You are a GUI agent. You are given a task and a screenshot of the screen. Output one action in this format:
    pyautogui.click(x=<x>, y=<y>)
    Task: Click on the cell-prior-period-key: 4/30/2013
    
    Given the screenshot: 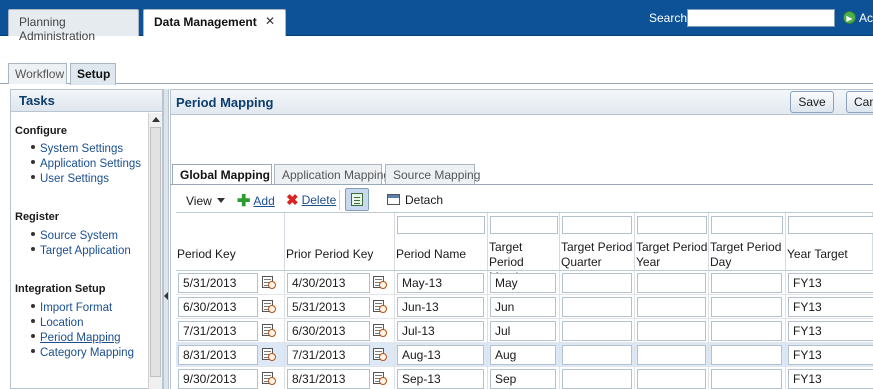 What is the action you would take?
    pyautogui.click(x=328, y=283)
    